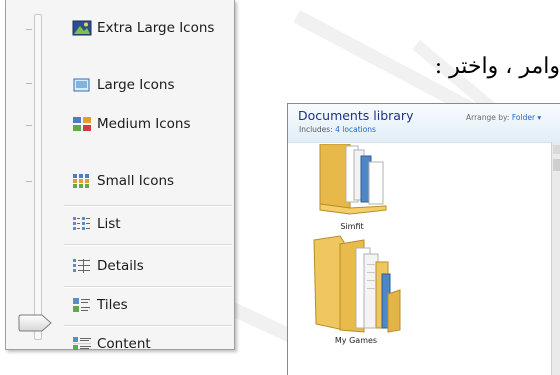 This screenshot has width=560, height=375. Describe the element at coordinates (356, 340) in the screenshot. I see `folder-label: My Games` at that location.